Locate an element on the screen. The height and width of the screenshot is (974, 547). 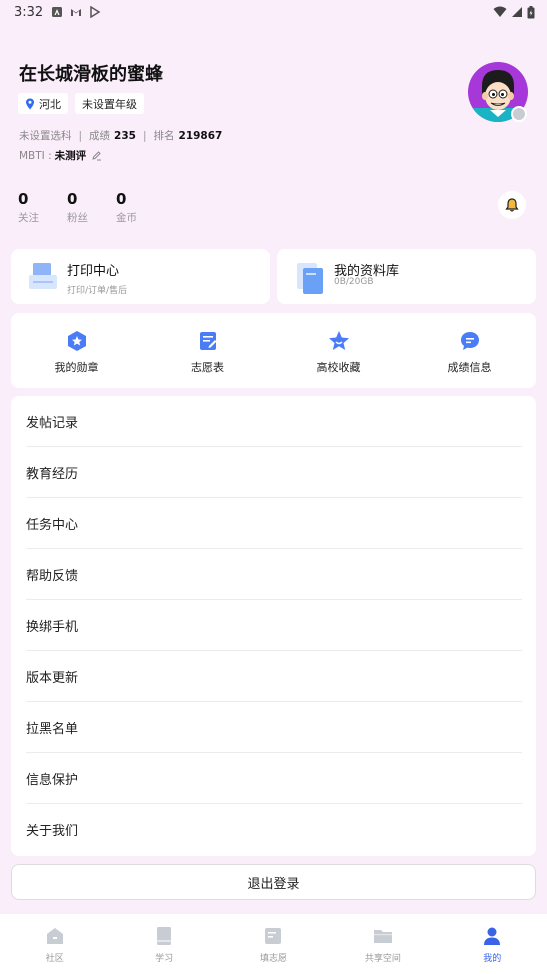
stat-label: 粉丝 is located at coordinates (77, 218).